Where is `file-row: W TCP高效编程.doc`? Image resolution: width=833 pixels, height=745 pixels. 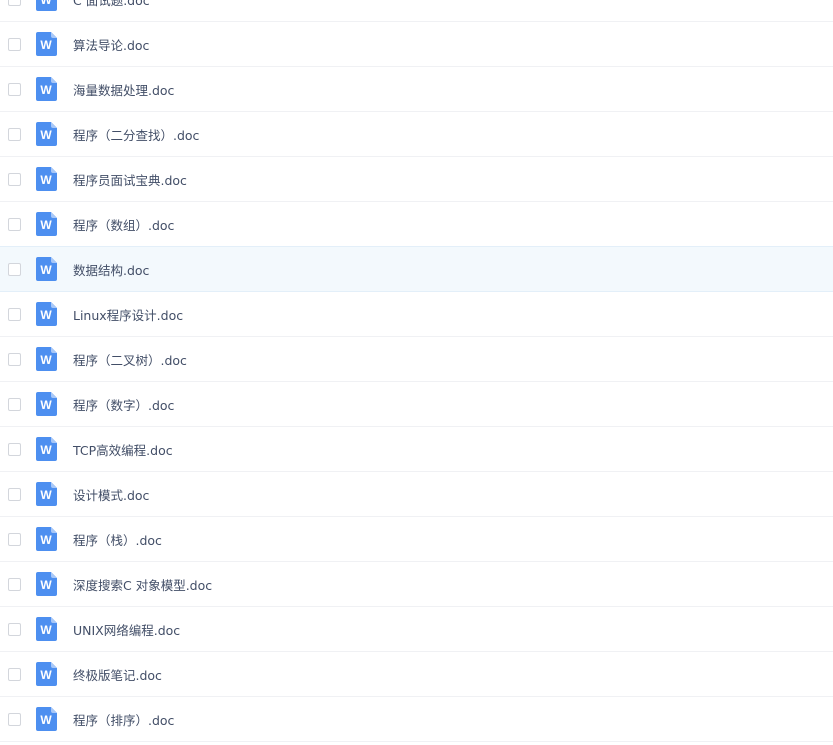 file-row: W TCP高效编程.doc is located at coordinates (416, 449).